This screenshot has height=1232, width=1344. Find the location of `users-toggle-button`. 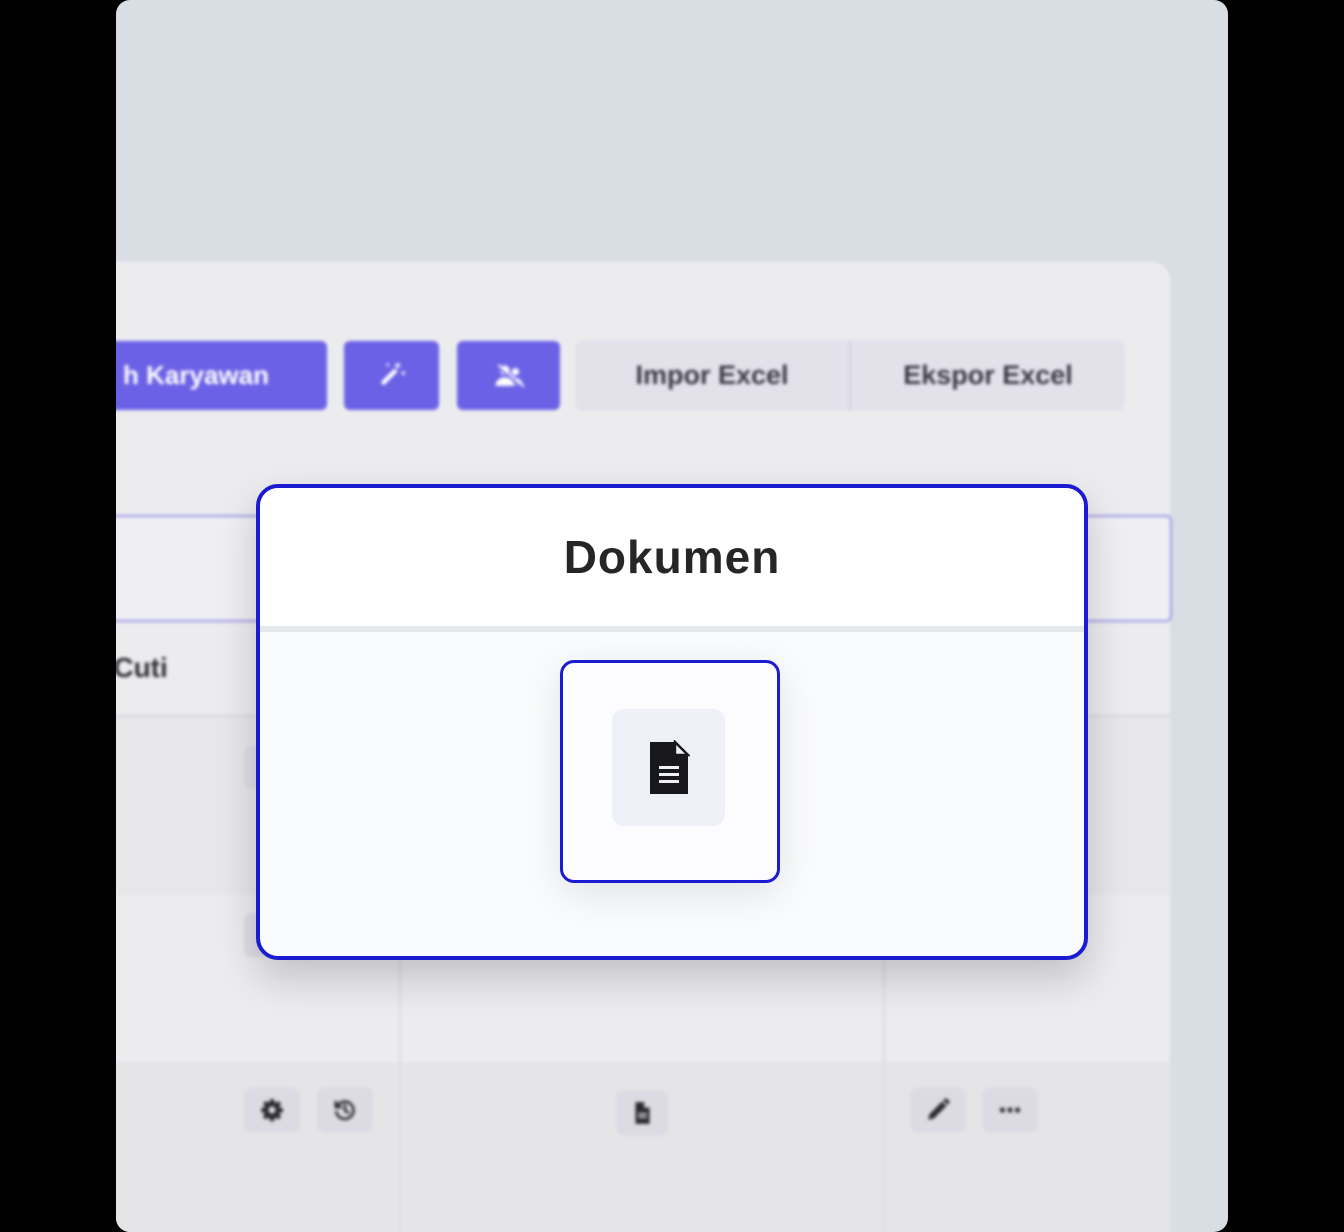

users-toggle-button is located at coordinates (508, 375).